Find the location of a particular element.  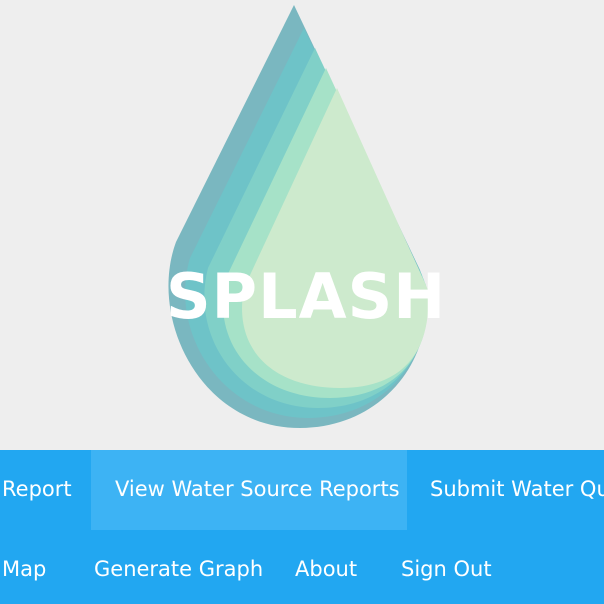

brand-wordmark: SPLASH is located at coordinates (306, 296).